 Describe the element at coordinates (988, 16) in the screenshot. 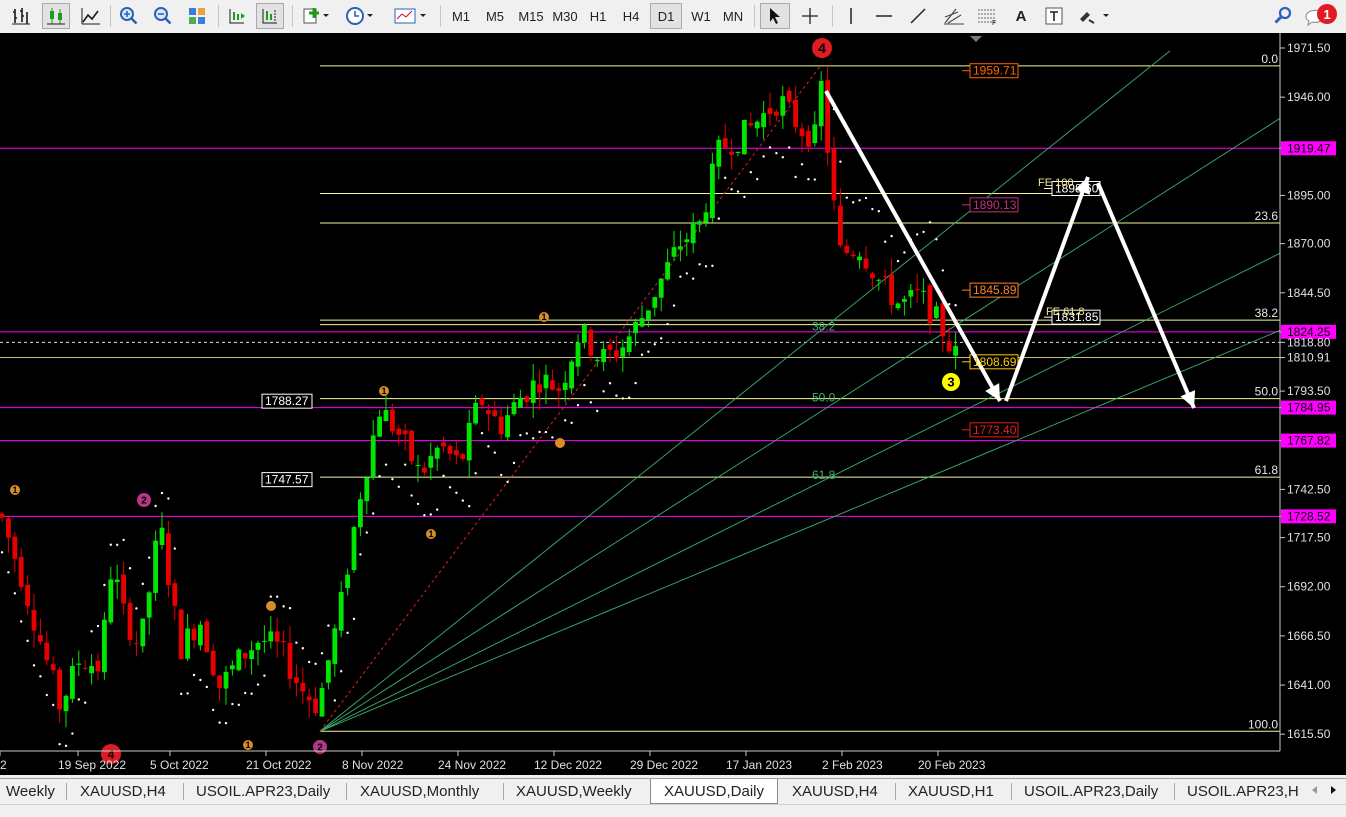

I see `fibonacci-retracement-icon: F` at that location.